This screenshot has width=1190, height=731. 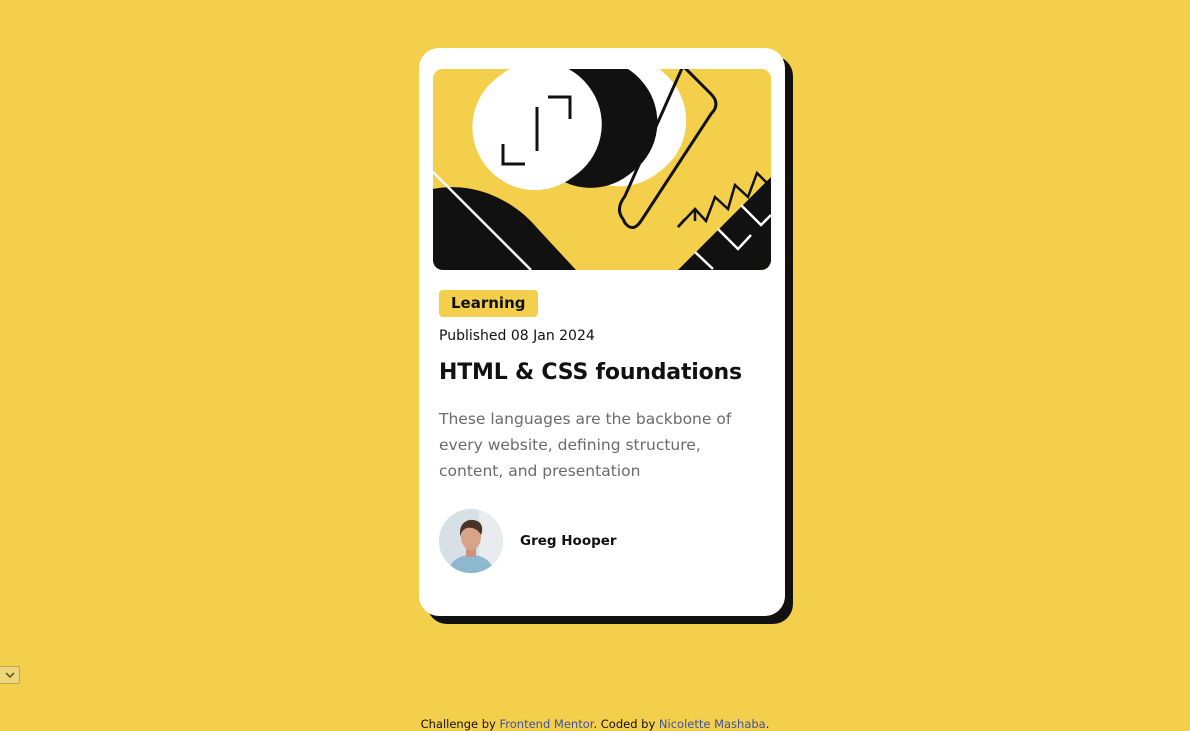 What do you see at coordinates (568, 541) in the screenshot?
I see `author-name: Greg Hooper` at bounding box center [568, 541].